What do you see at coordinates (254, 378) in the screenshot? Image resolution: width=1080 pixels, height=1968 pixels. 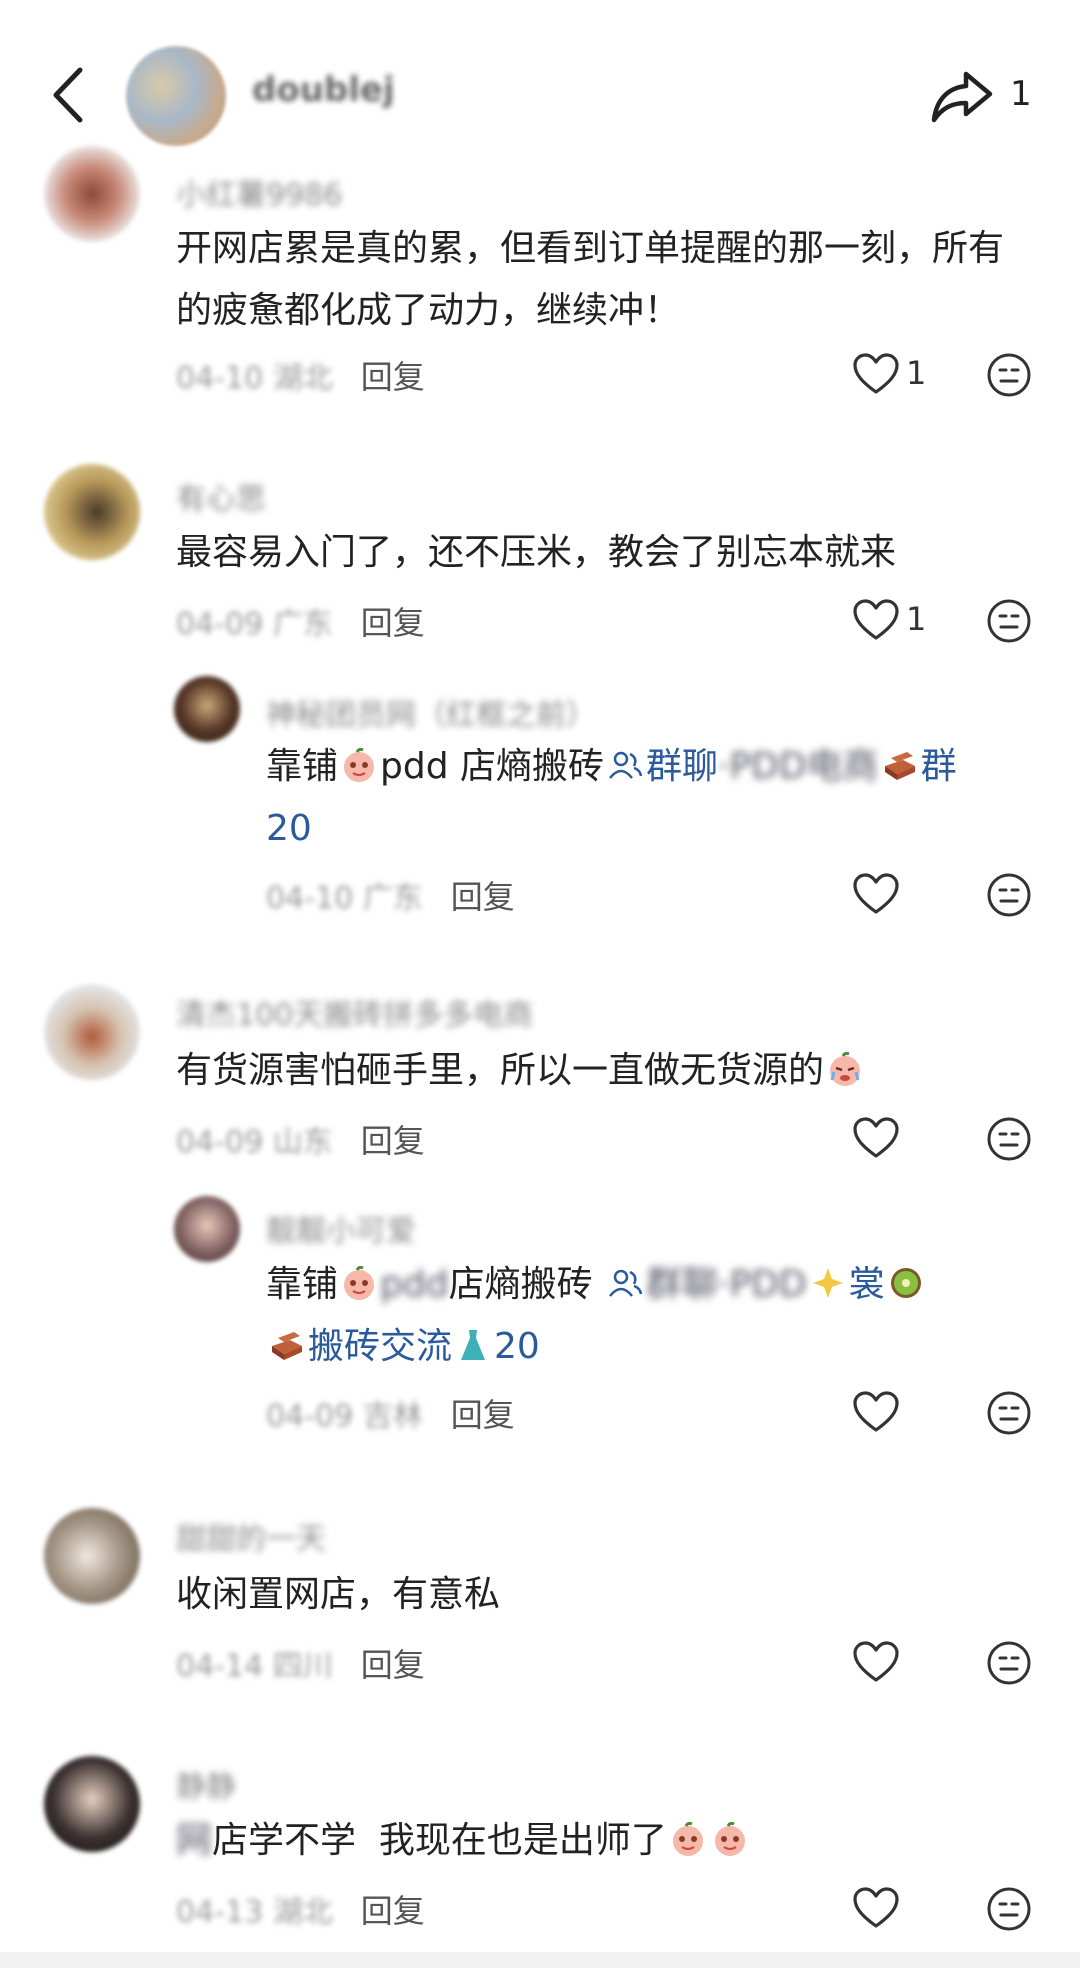 I see `comment-date: 04-10 湖北` at bounding box center [254, 378].